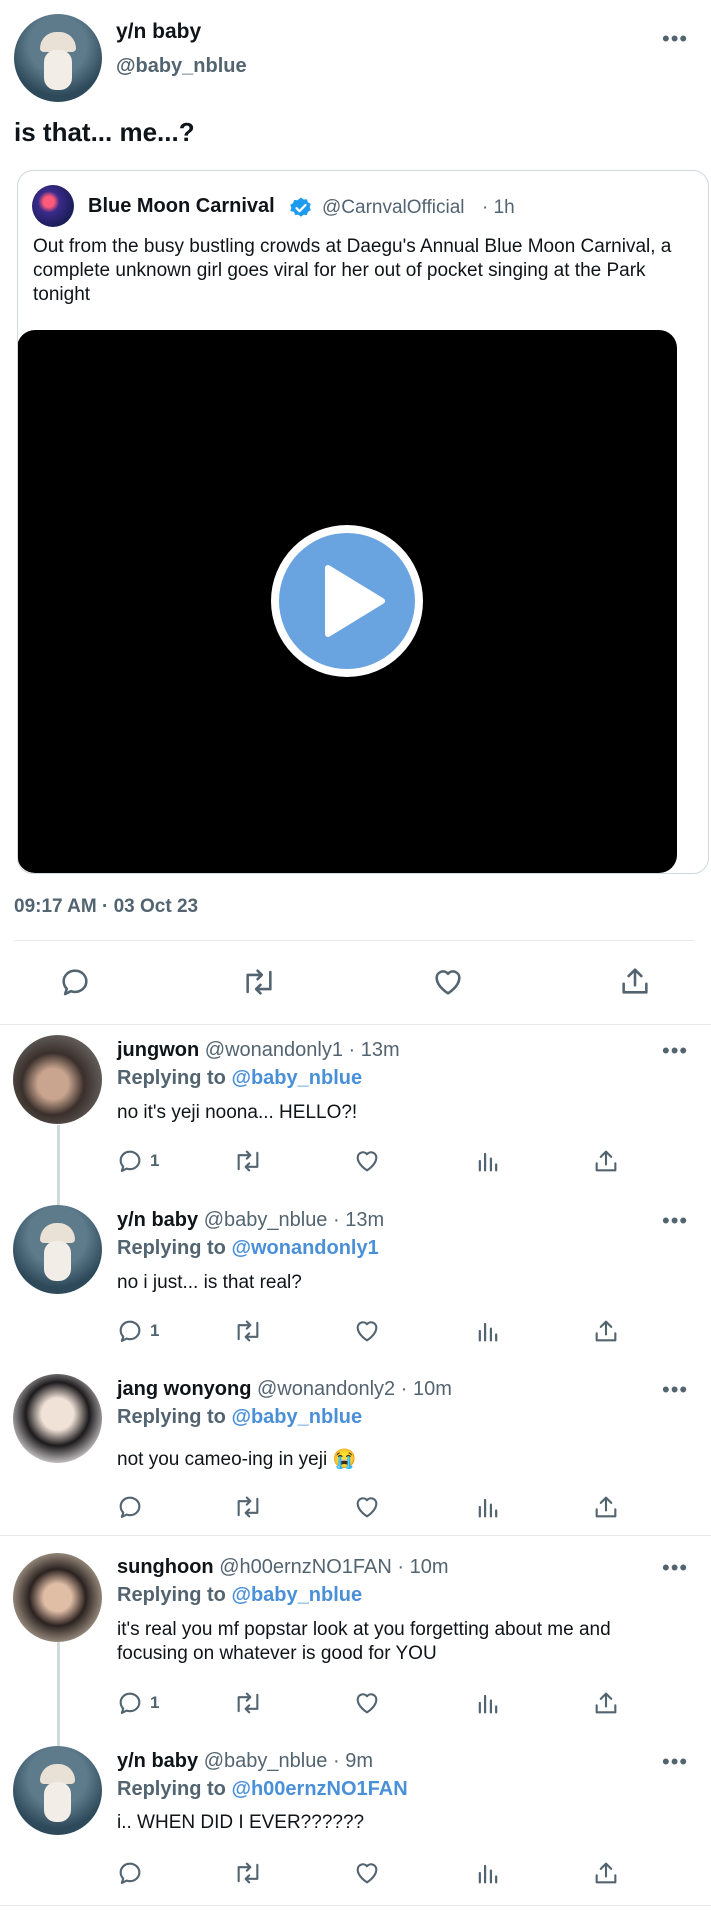 Image resolution: width=711 pixels, height=1920 pixels. I want to click on reply-text: not you cameo-ing in yeji 😭, so click(237, 1459).